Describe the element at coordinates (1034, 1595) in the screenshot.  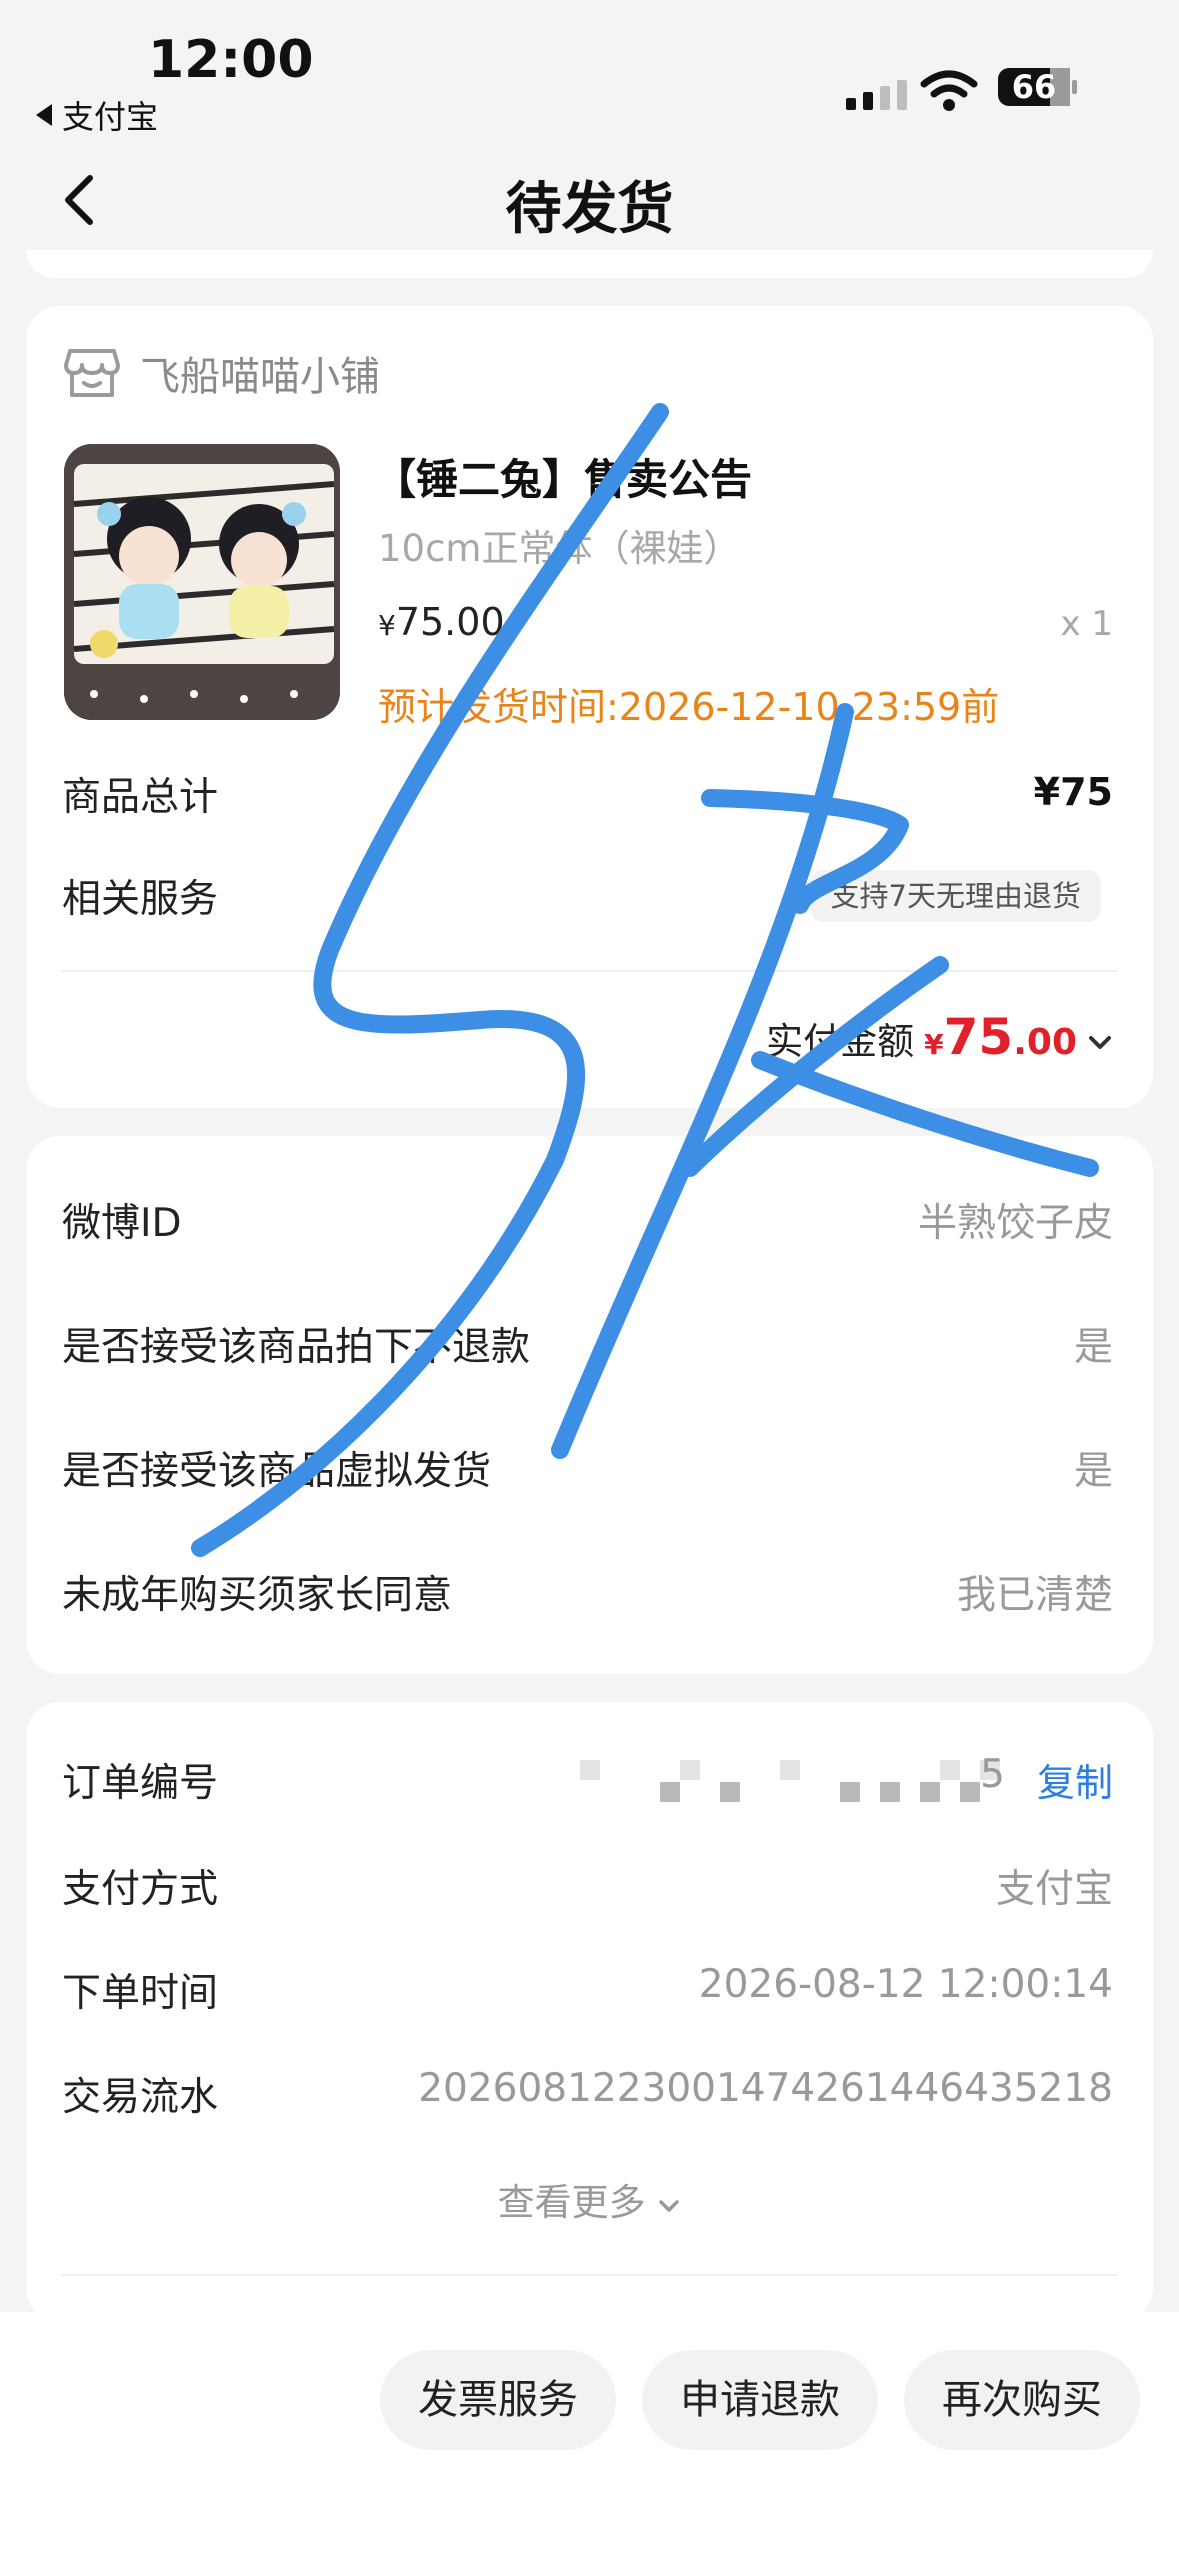
I see `question-value-parental-consent: 我已清楚` at that location.